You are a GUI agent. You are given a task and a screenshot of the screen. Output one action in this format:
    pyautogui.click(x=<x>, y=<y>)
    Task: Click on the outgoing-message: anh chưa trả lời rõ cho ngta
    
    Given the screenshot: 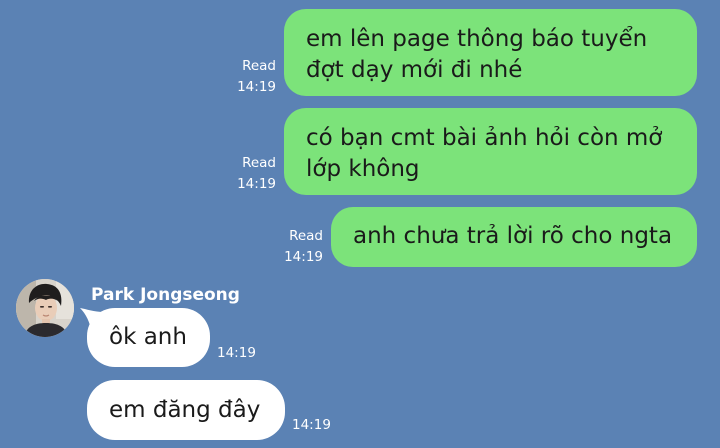 What is the action you would take?
    pyautogui.click(x=514, y=237)
    